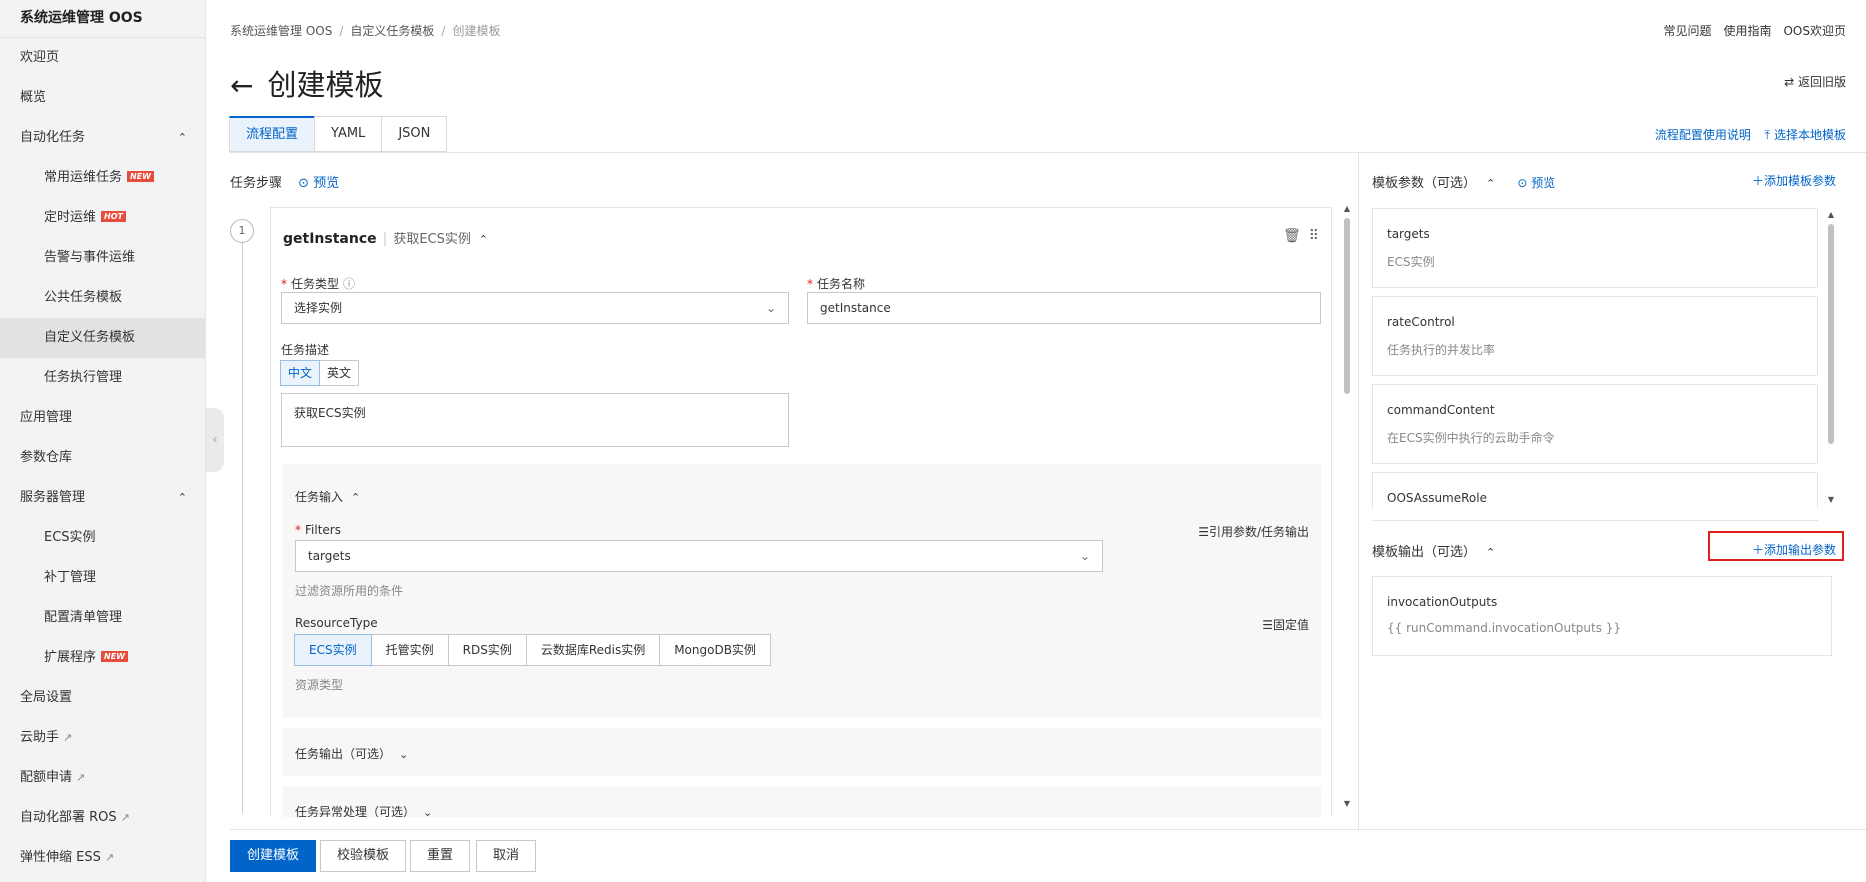 The image size is (1866, 882). Describe the element at coordinates (318, 308) in the screenshot. I see `task-type-value: 选择实例` at that location.